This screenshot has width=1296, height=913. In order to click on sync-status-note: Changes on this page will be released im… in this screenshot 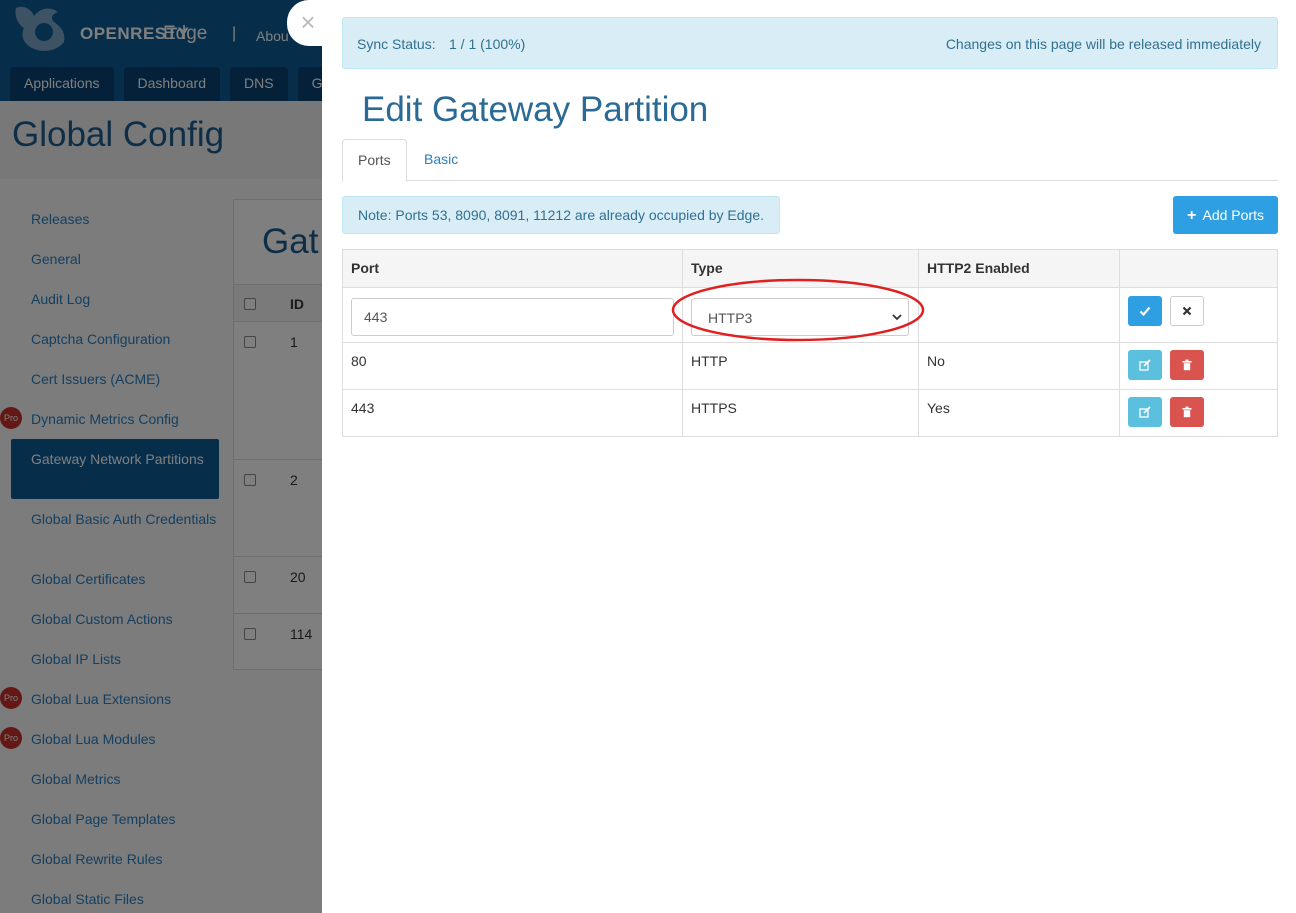, I will do `click(1103, 44)`.